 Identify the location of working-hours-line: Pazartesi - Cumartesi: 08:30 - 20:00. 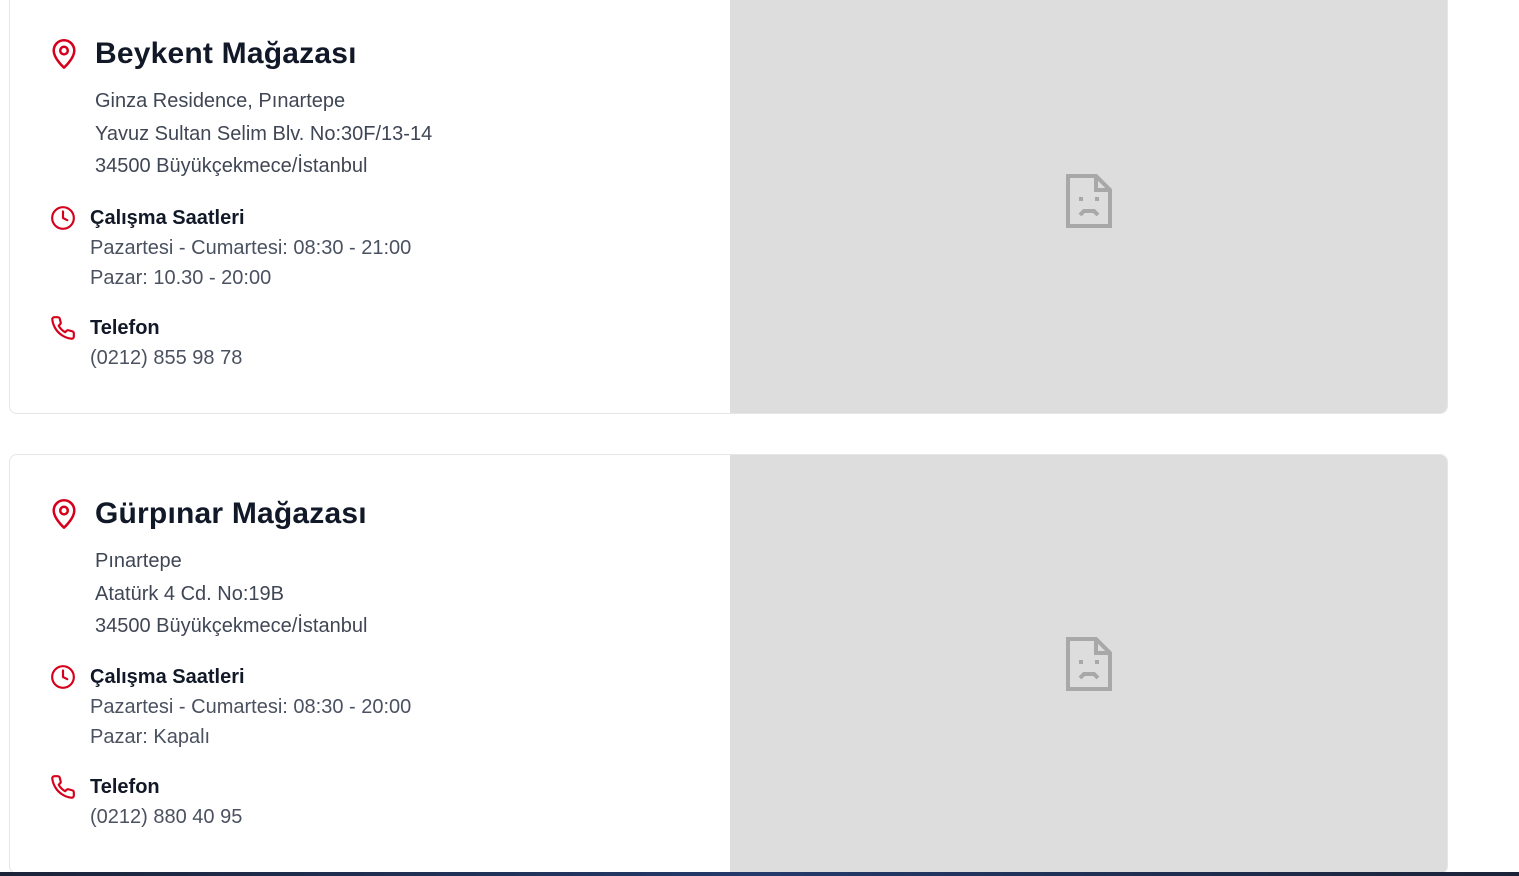
(251, 707).